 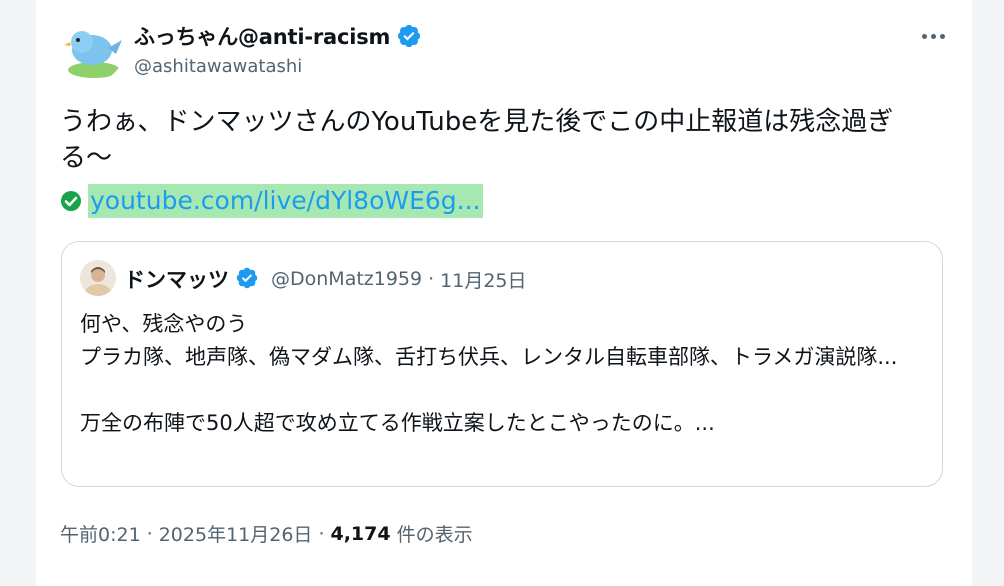 What do you see at coordinates (262, 36) in the screenshot?
I see `author-display-name: ふっちゃん@anti-racism` at bounding box center [262, 36].